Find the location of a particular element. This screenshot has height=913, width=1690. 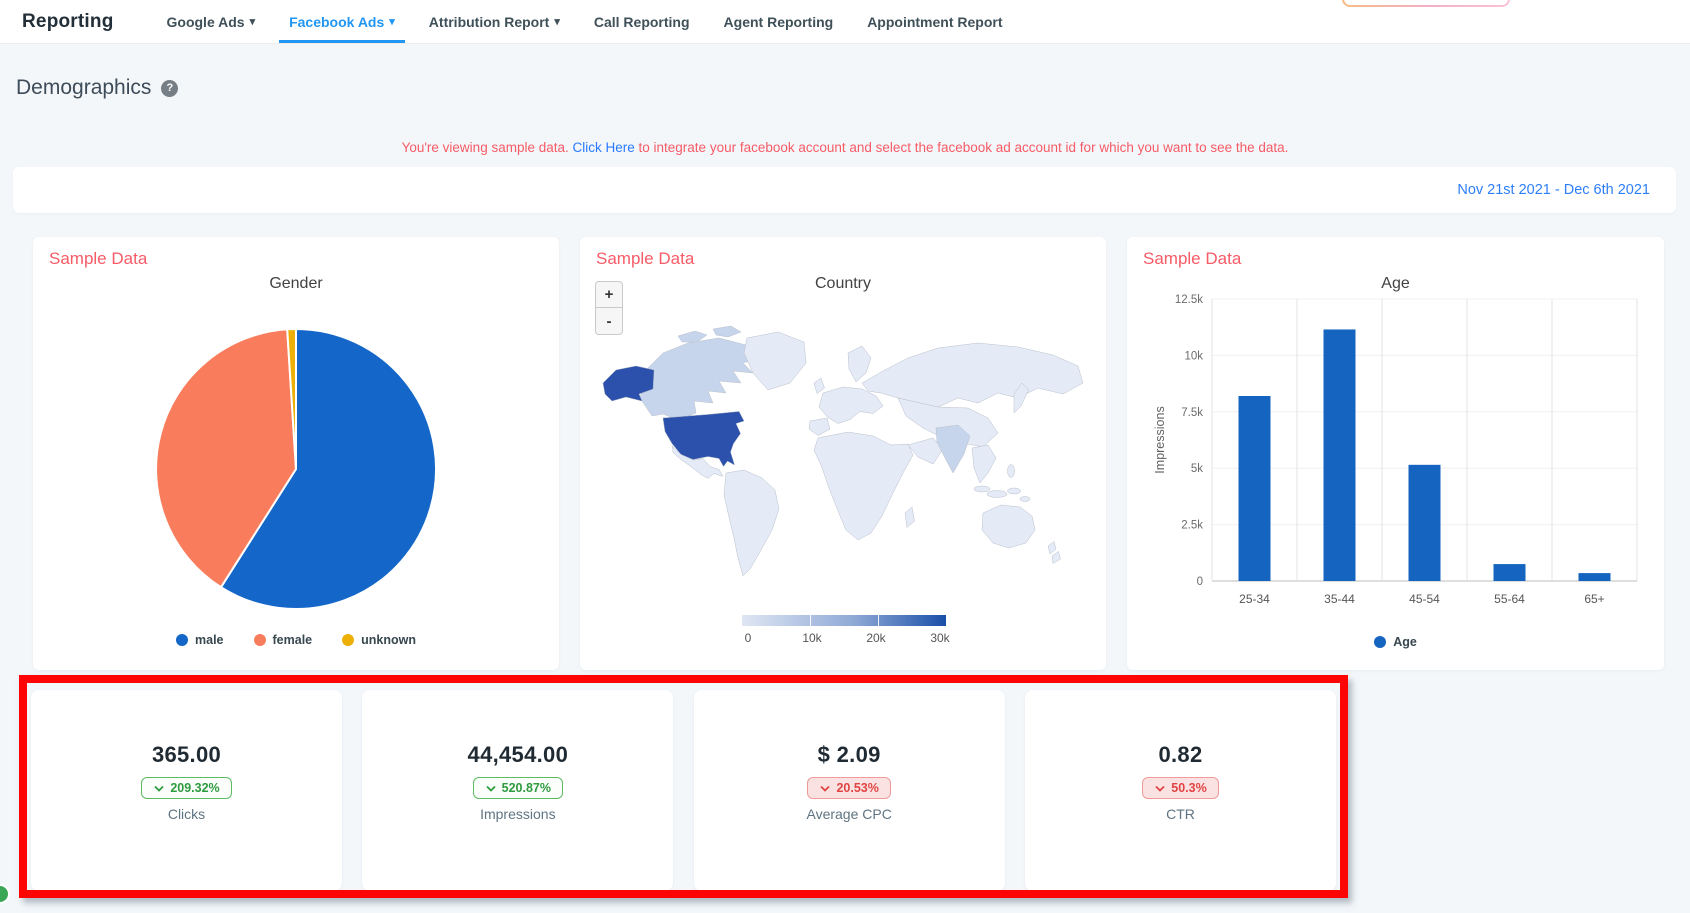

svg-text: Impressions is located at coordinates (1160, 439).